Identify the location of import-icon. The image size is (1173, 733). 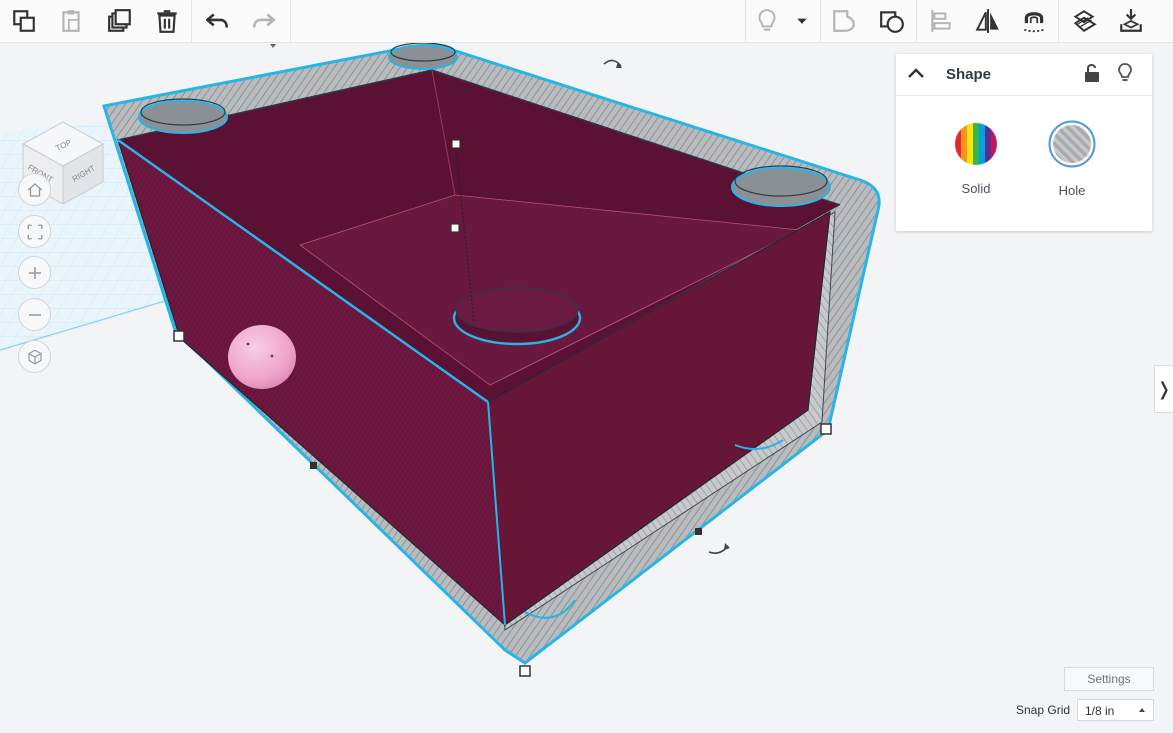
(1131, 20).